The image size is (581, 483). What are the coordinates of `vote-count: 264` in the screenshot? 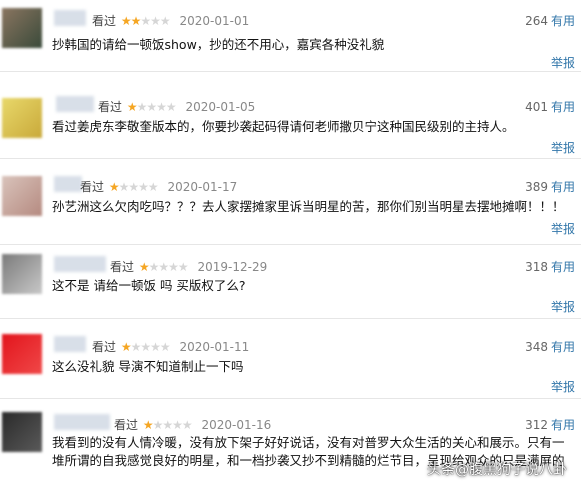 It's located at (536, 21).